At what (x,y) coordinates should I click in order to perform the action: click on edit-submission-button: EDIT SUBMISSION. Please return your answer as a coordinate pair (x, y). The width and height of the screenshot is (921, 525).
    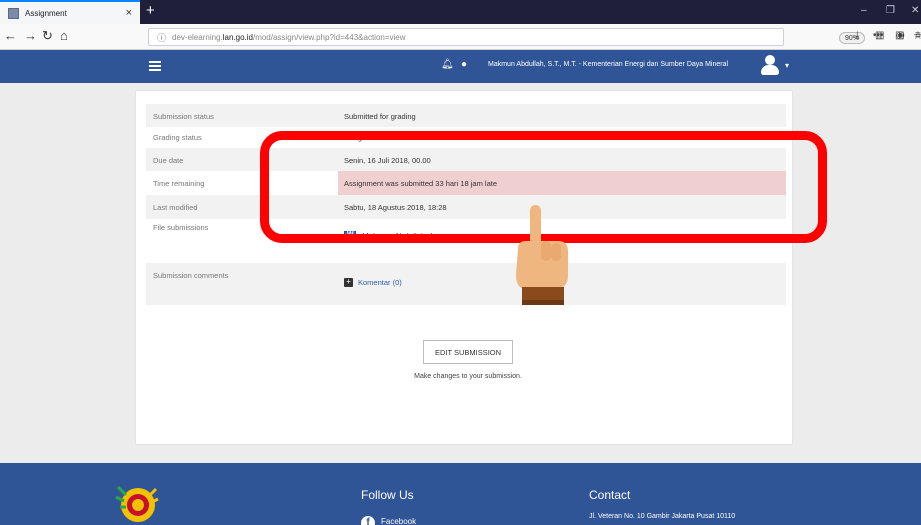
    Looking at the image, I should click on (468, 352).